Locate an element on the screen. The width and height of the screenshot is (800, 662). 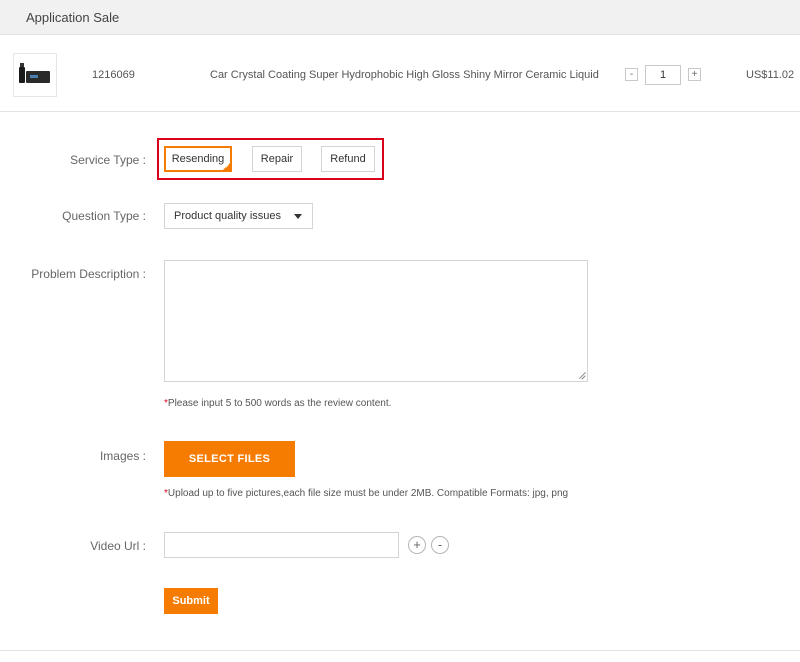
submit-button: Submit is located at coordinates (191, 601).